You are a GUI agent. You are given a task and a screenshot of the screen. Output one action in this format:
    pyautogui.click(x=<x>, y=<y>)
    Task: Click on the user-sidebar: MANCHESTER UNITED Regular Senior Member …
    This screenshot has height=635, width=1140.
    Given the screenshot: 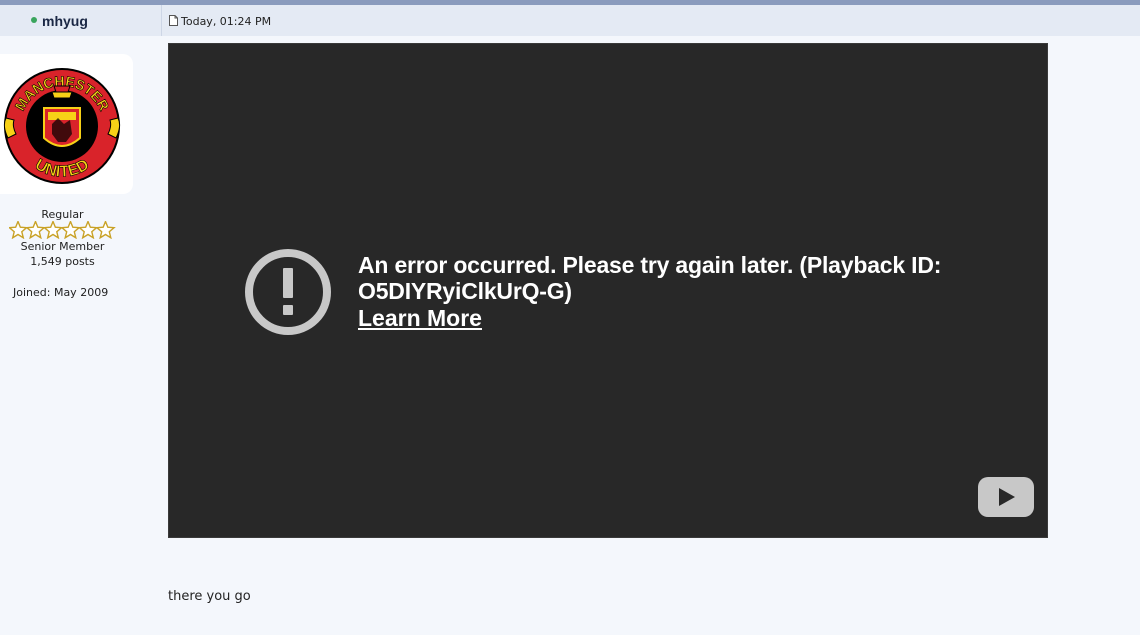 What is the action you would take?
    pyautogui.click(x=81, y=335)
    